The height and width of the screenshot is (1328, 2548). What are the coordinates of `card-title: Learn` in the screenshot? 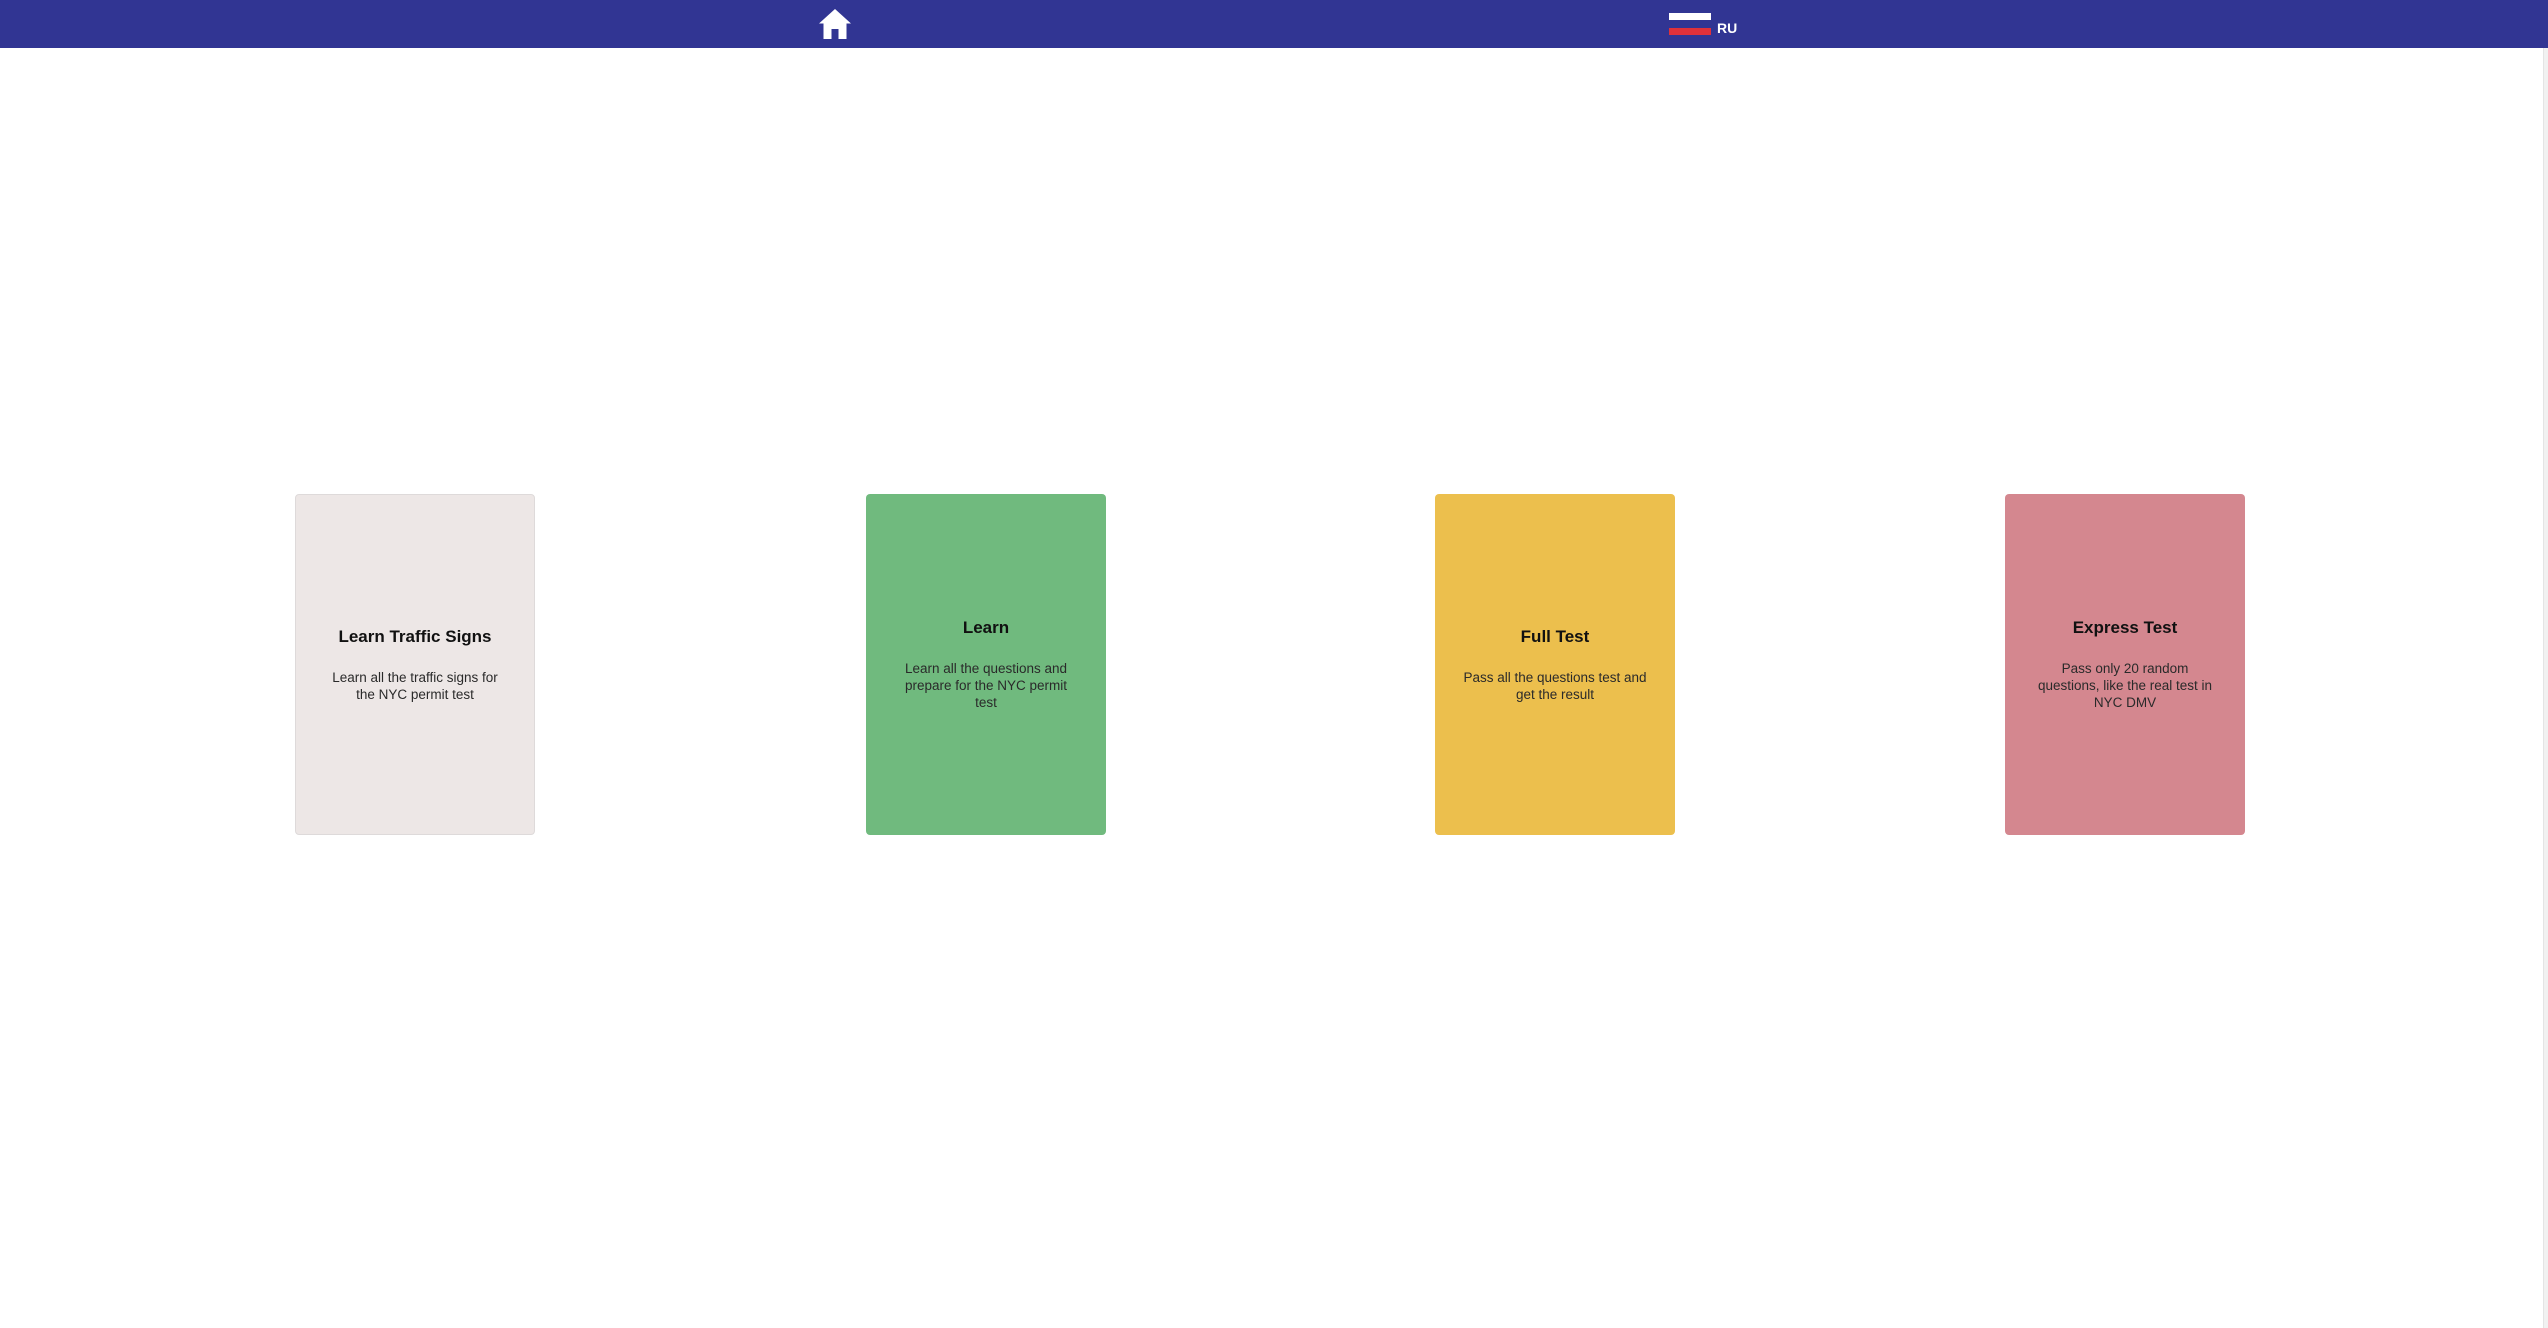 It's located at (986, 627).